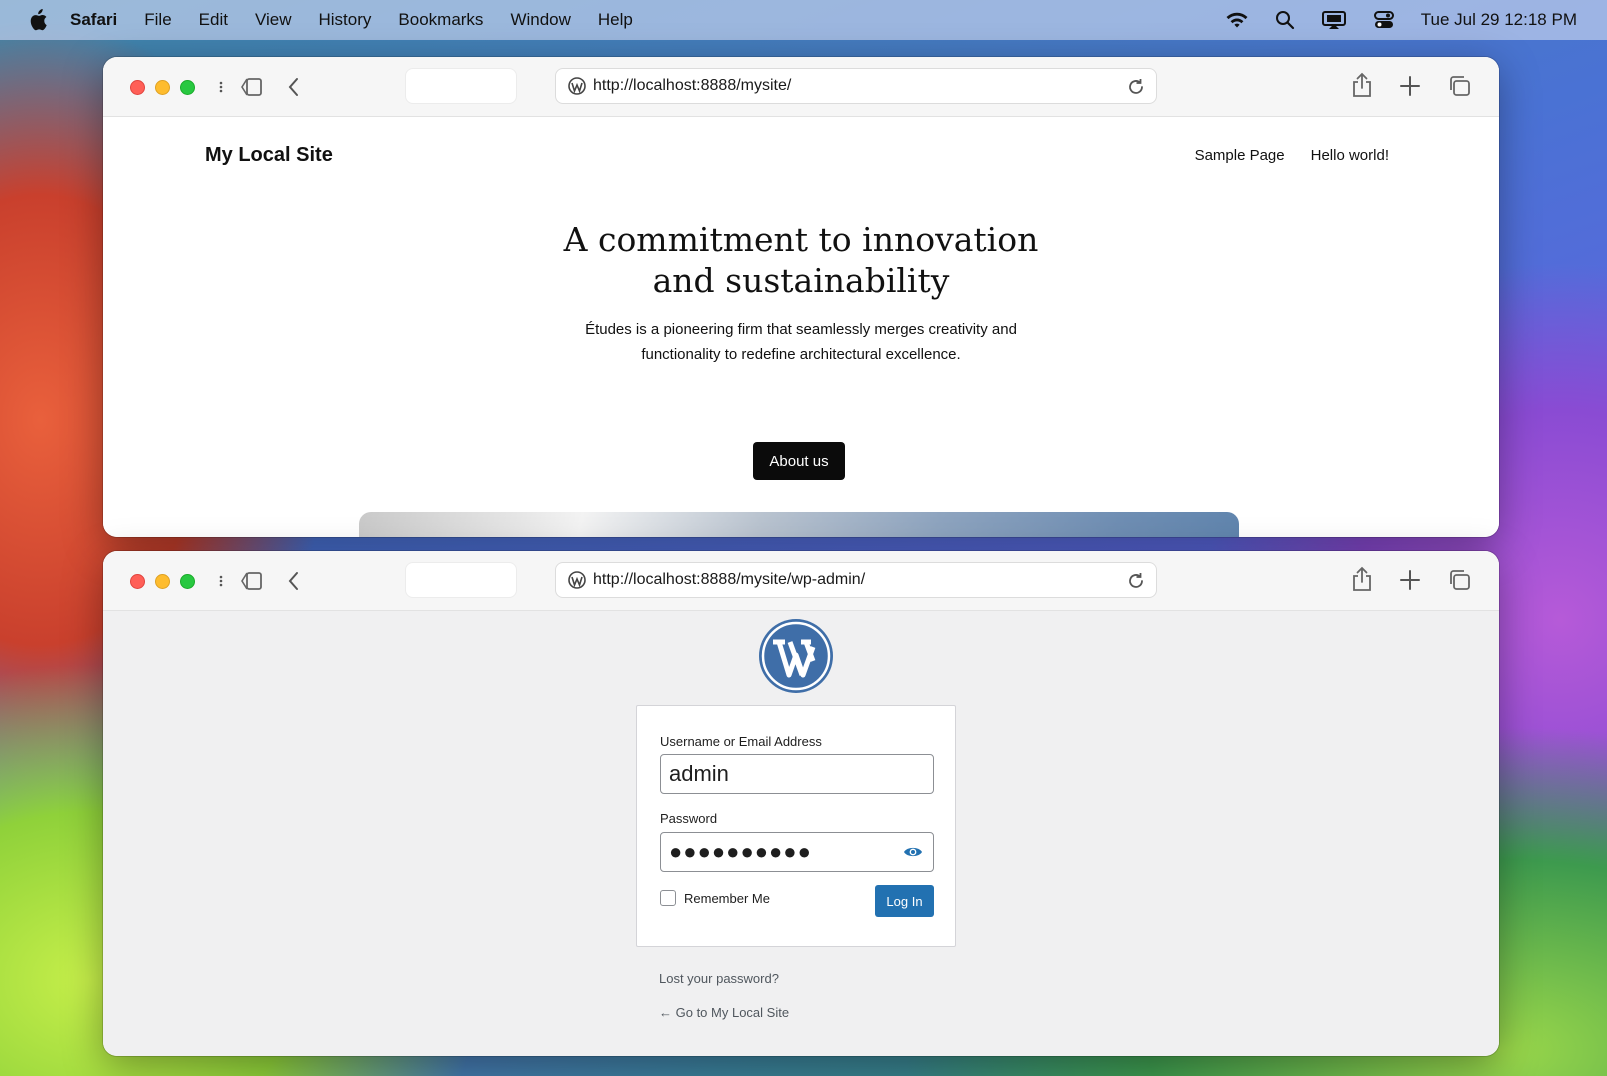 This screenshot has height=1076, width=1607. Describe the element at coordinates (689, 818) in the screenshot. I see `password-label: Password` at that location.